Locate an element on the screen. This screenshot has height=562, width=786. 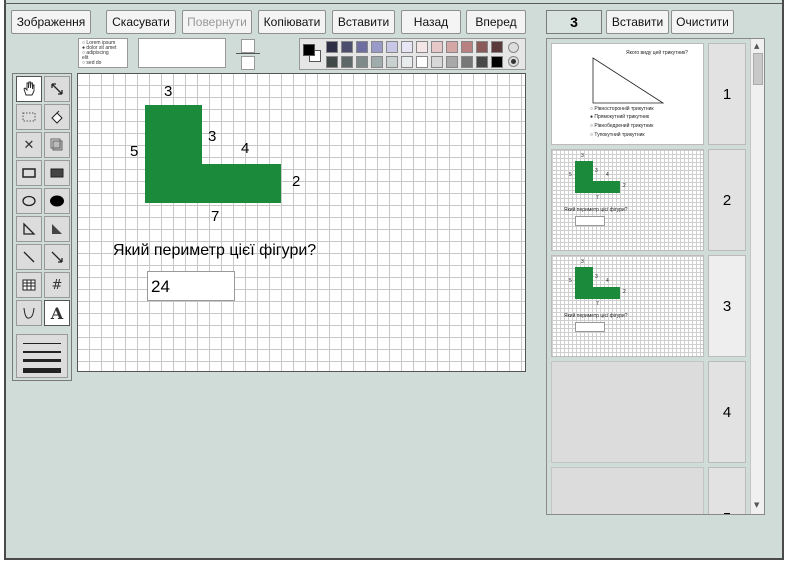
slide-number-3: 3 is located at coordinates (727, 306).